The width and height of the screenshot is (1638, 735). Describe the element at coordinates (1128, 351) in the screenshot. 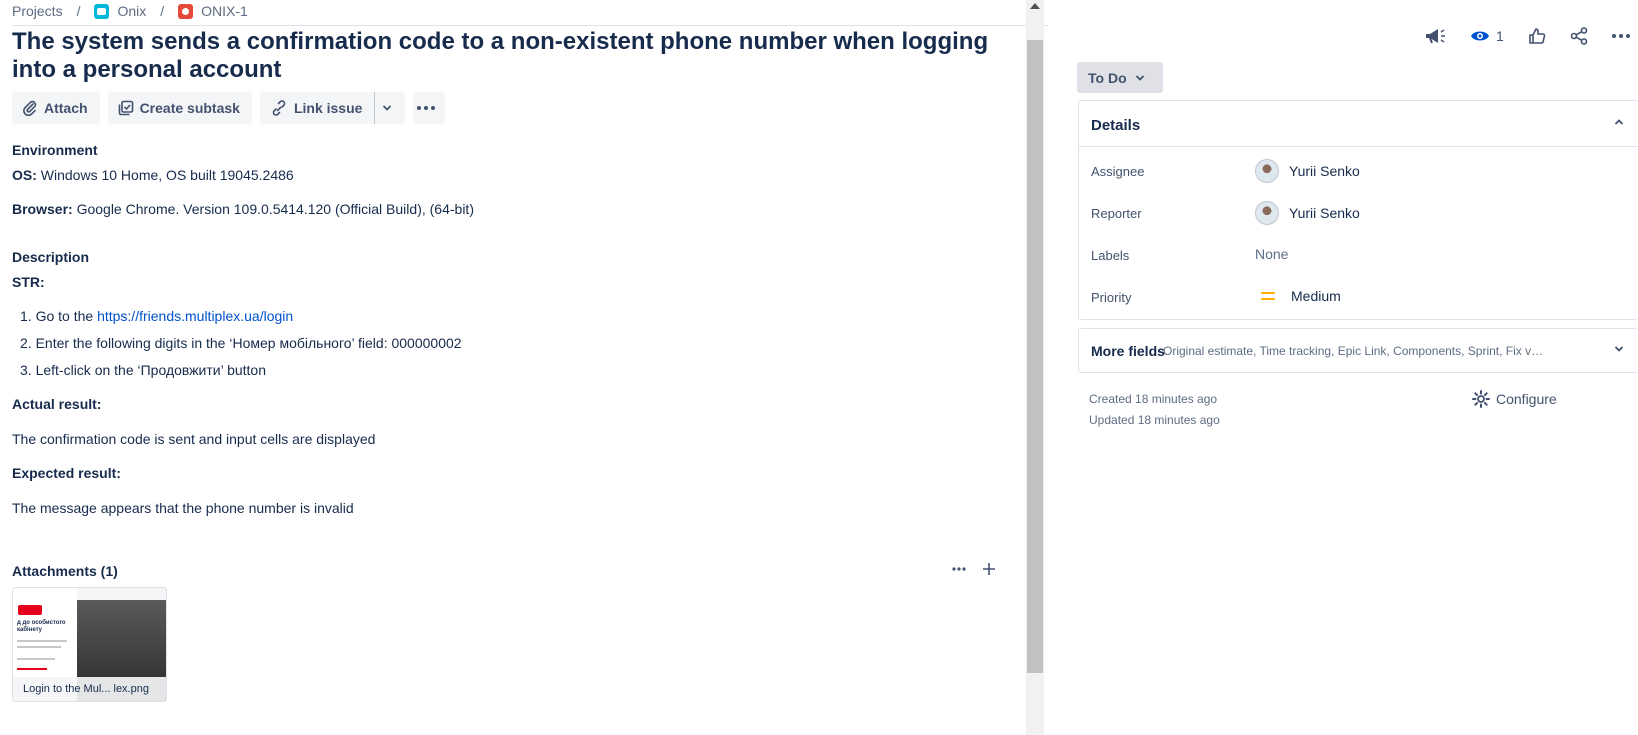

I see `more-fields-label: More fields` at that location.